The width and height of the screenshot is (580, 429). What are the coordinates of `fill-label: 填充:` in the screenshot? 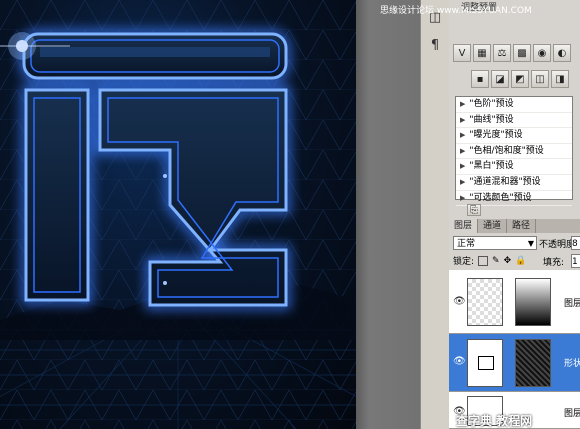 It's located at (554, 263).